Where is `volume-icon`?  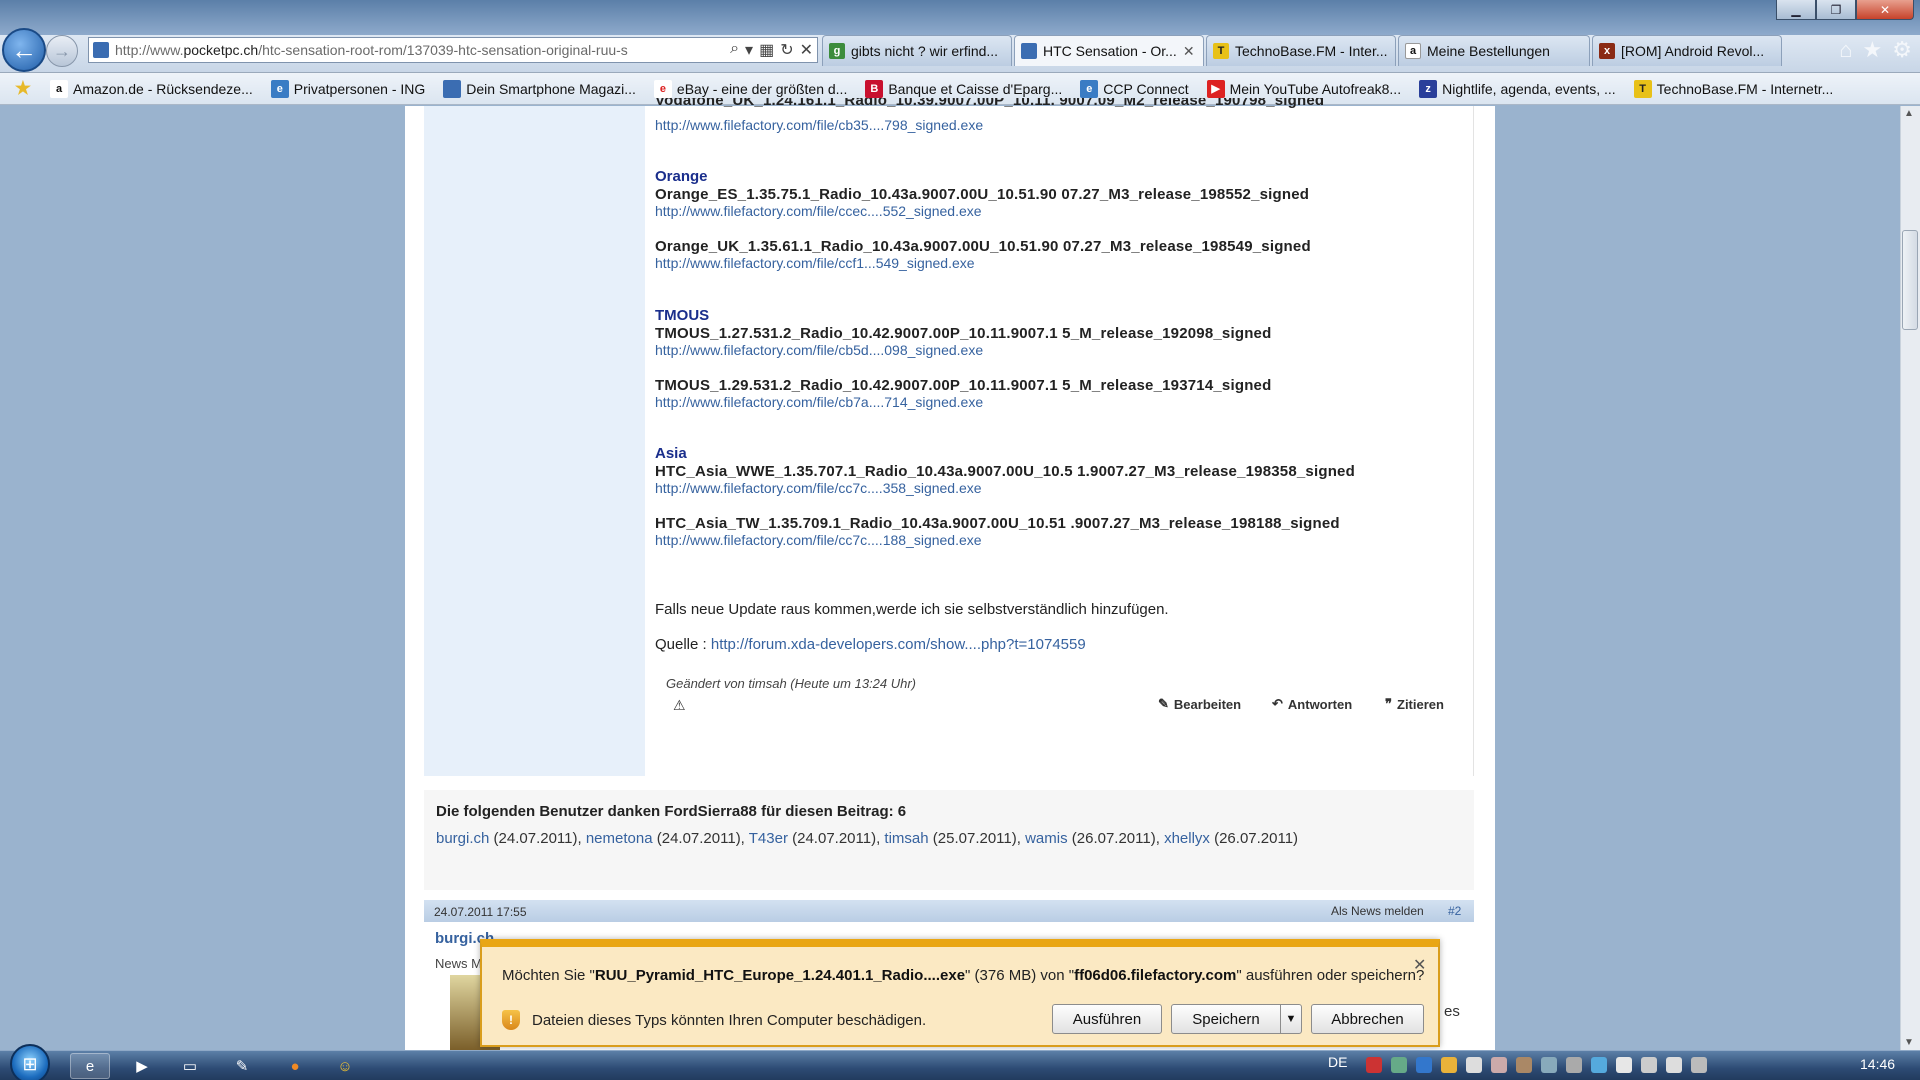
volume-icon is located at coordinates (1674, 1065).